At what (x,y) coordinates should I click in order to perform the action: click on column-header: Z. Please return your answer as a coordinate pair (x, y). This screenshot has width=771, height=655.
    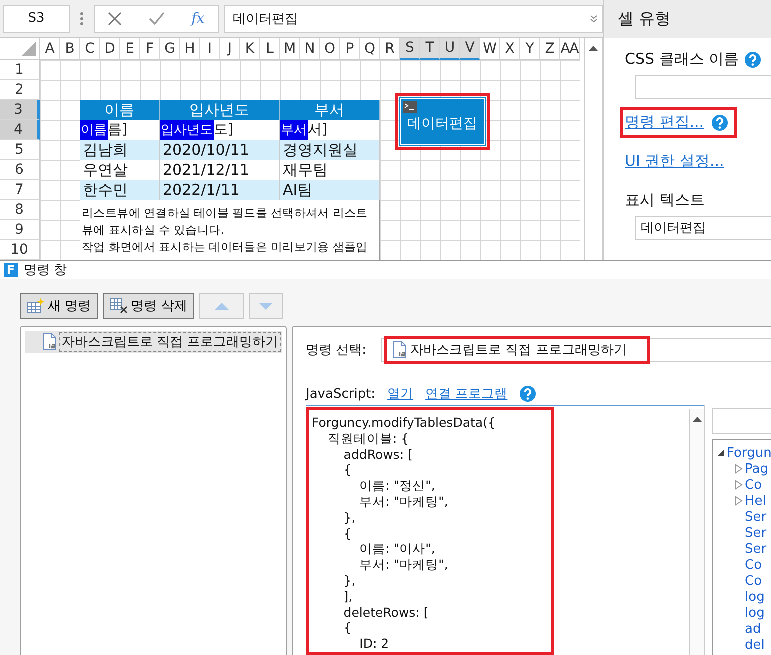
    Looking at the image, I should click on (550, 49).